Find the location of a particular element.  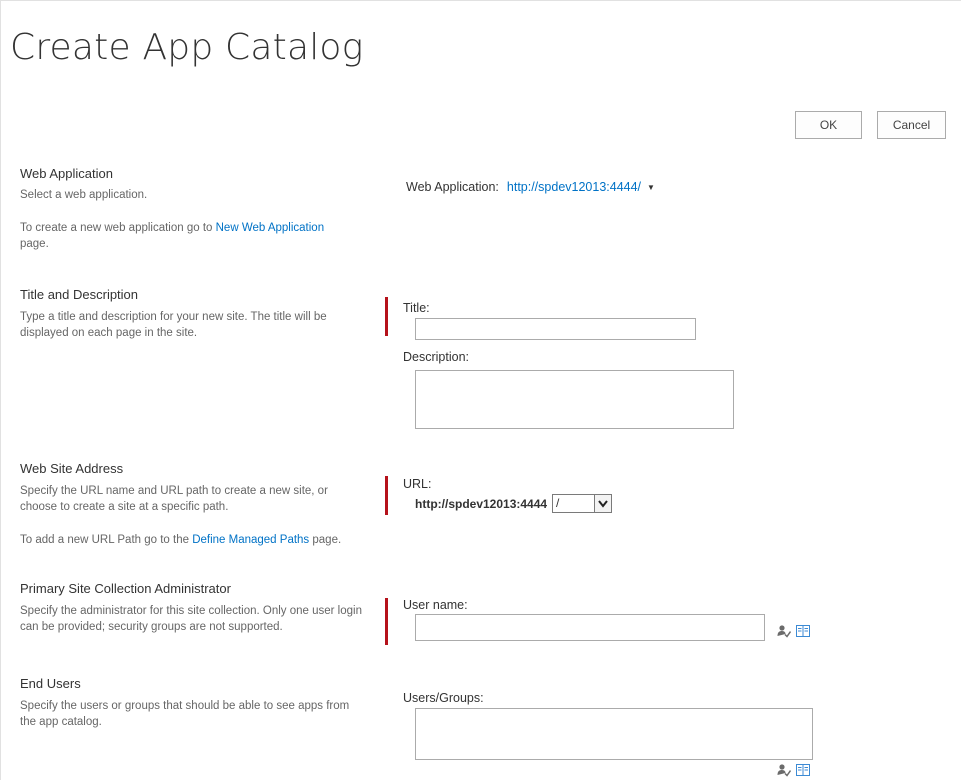

description-textarea is located at coordinates (574, 399).